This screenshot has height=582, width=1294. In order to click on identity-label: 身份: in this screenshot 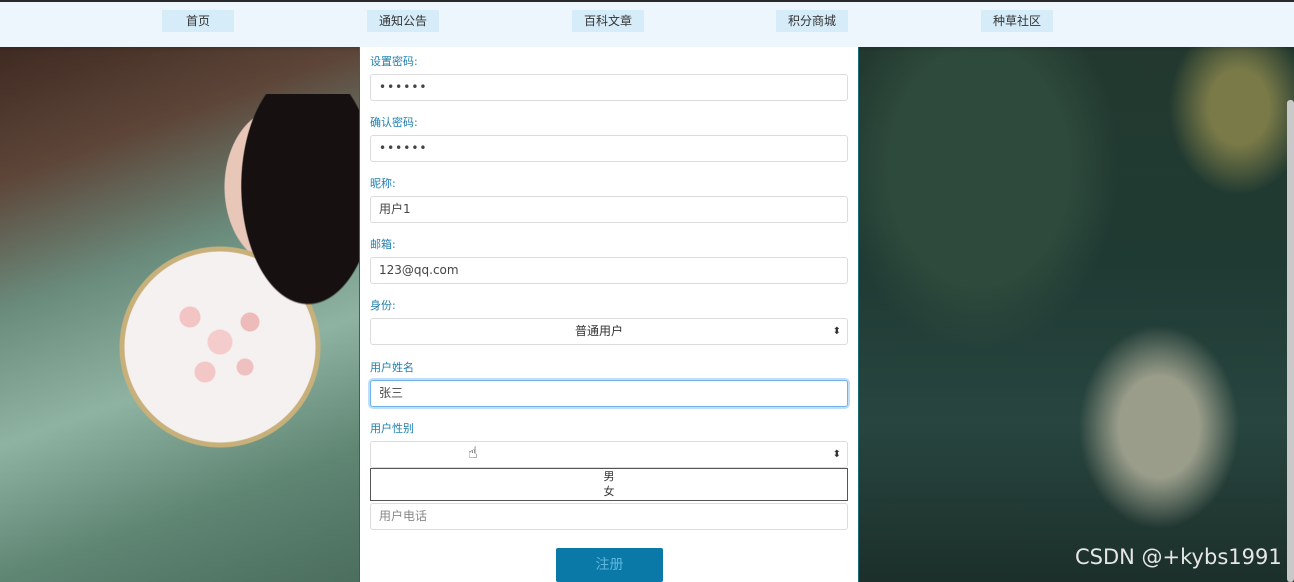, I will do `click(383, 305)`.